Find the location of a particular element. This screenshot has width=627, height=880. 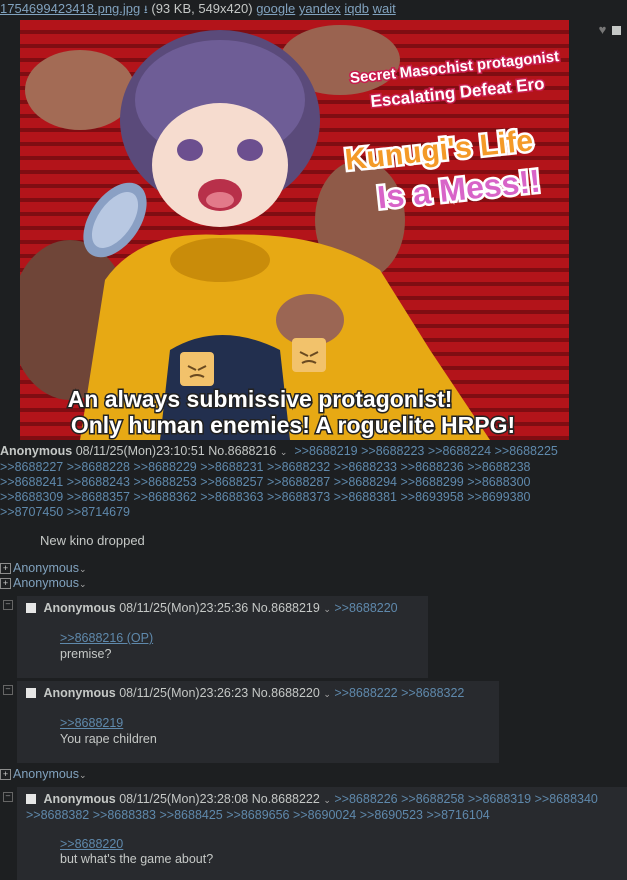

backlink: >>8688224 is located at coordinates (459, 451).